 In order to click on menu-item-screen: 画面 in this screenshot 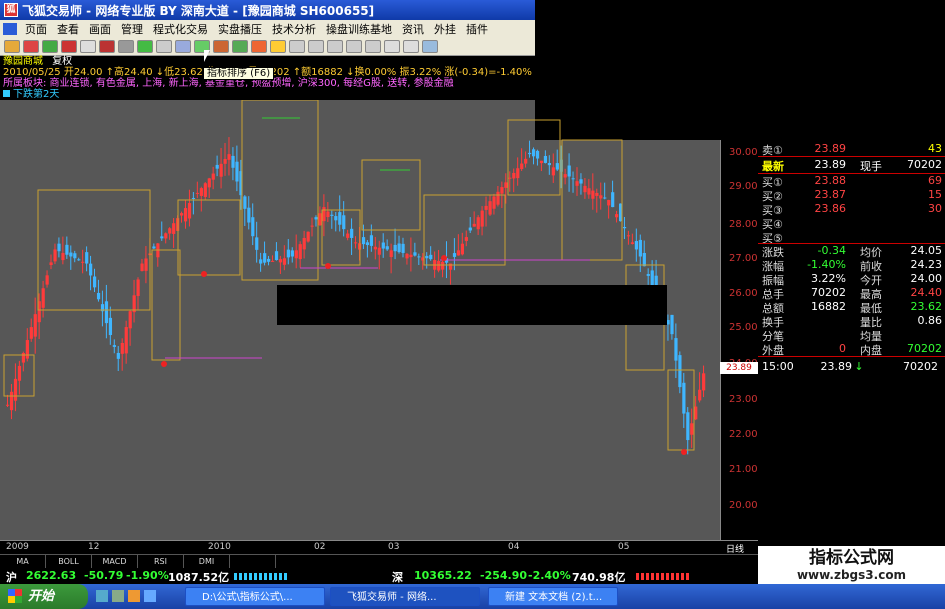, I will do `click(100, 29)`.